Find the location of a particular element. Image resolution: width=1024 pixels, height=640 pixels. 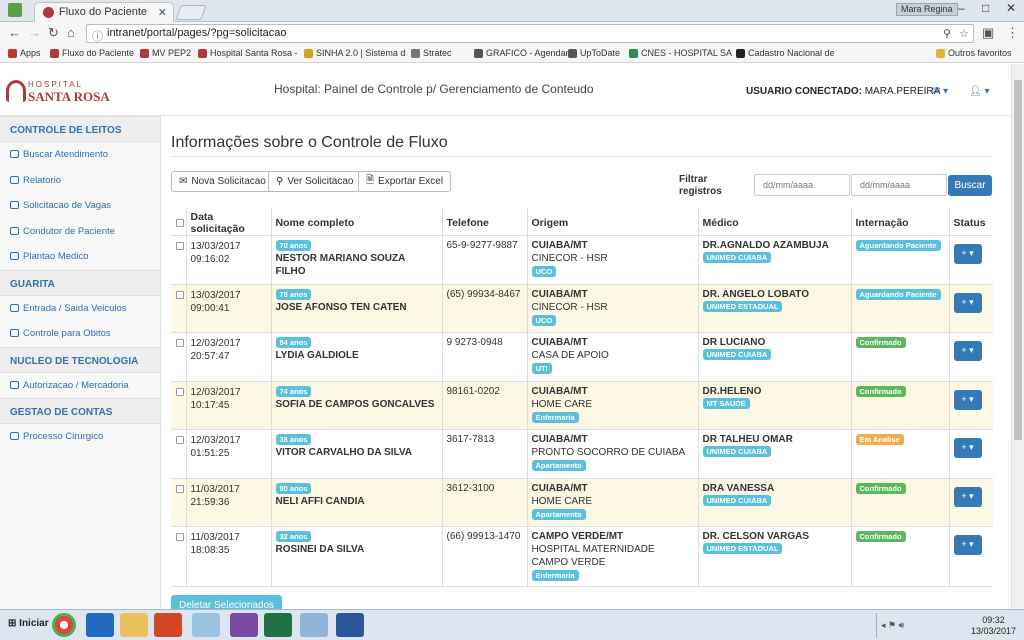

scrollbar-thumb is located at coordinates (1018, 260).